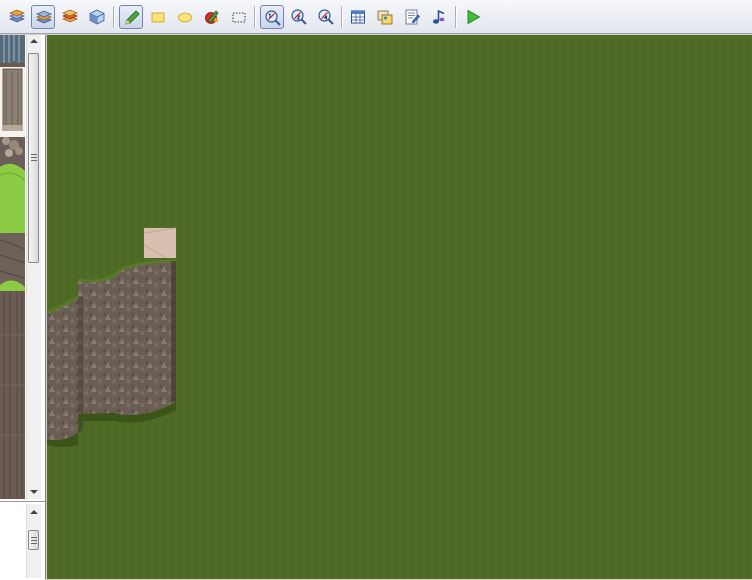 This screenshot has height=580, width=752. I want to click on materialbase-icon, so click(385, 17).